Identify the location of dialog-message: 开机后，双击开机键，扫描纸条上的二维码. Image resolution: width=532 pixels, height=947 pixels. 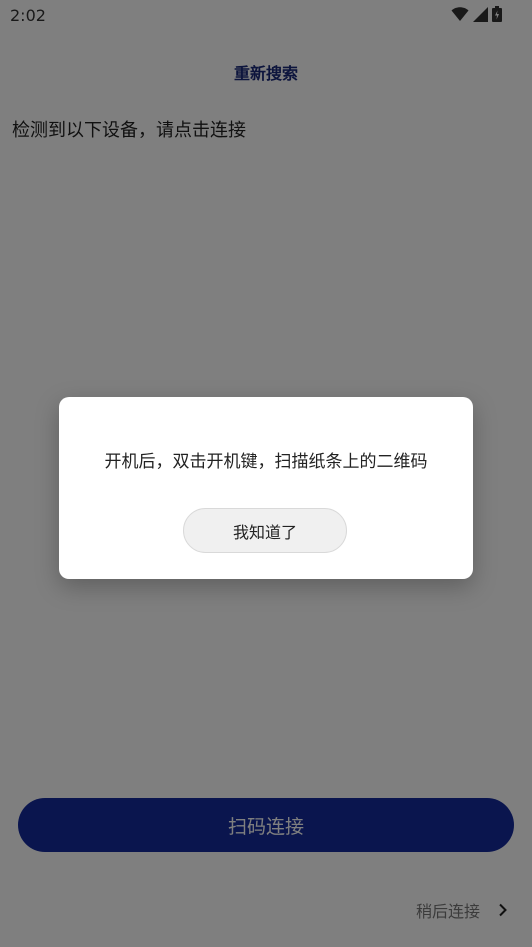
(266, 462).